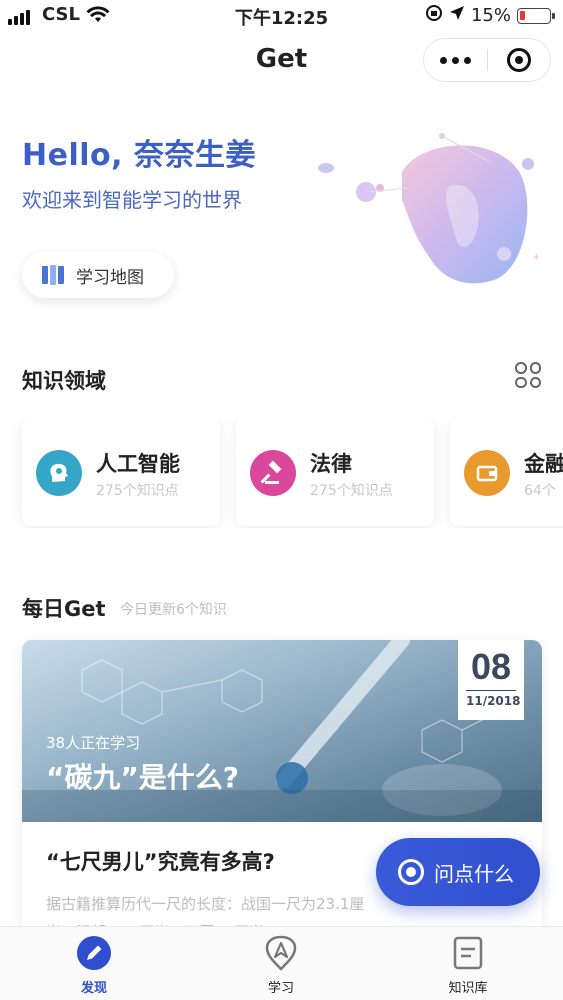  I want to click on domain-card-finance: 金融 64个, so click(506, 472).